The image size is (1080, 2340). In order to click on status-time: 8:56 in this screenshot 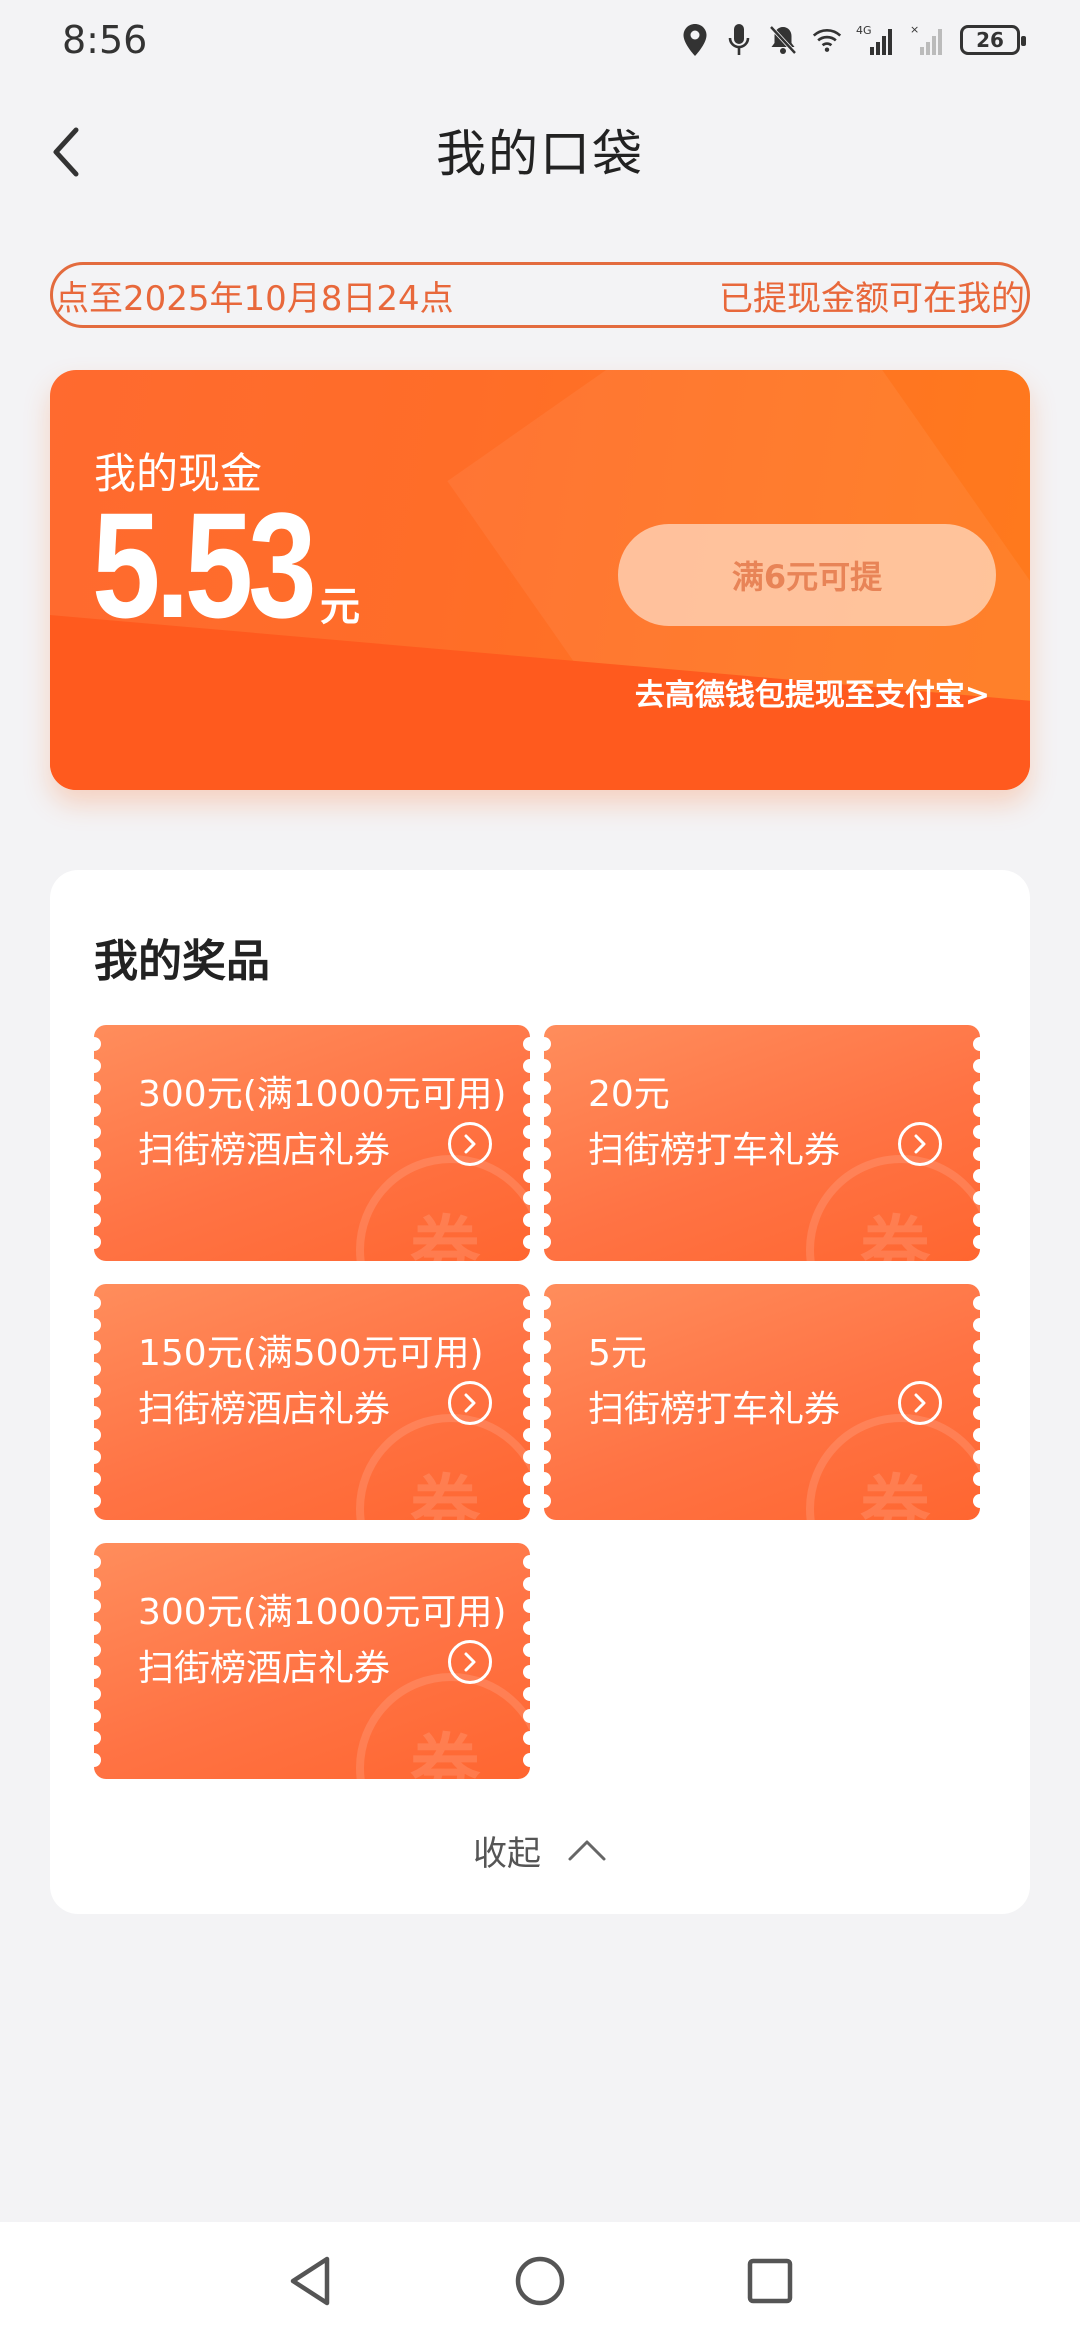, I will do `click(105, 40)`.